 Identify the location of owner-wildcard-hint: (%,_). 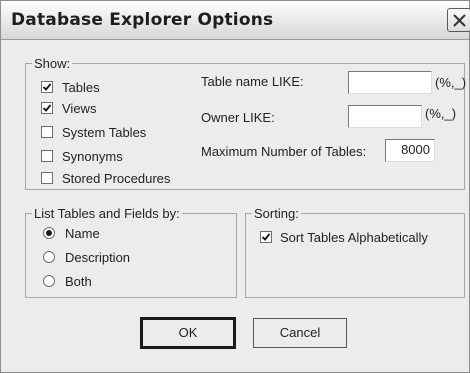
(441, 113).